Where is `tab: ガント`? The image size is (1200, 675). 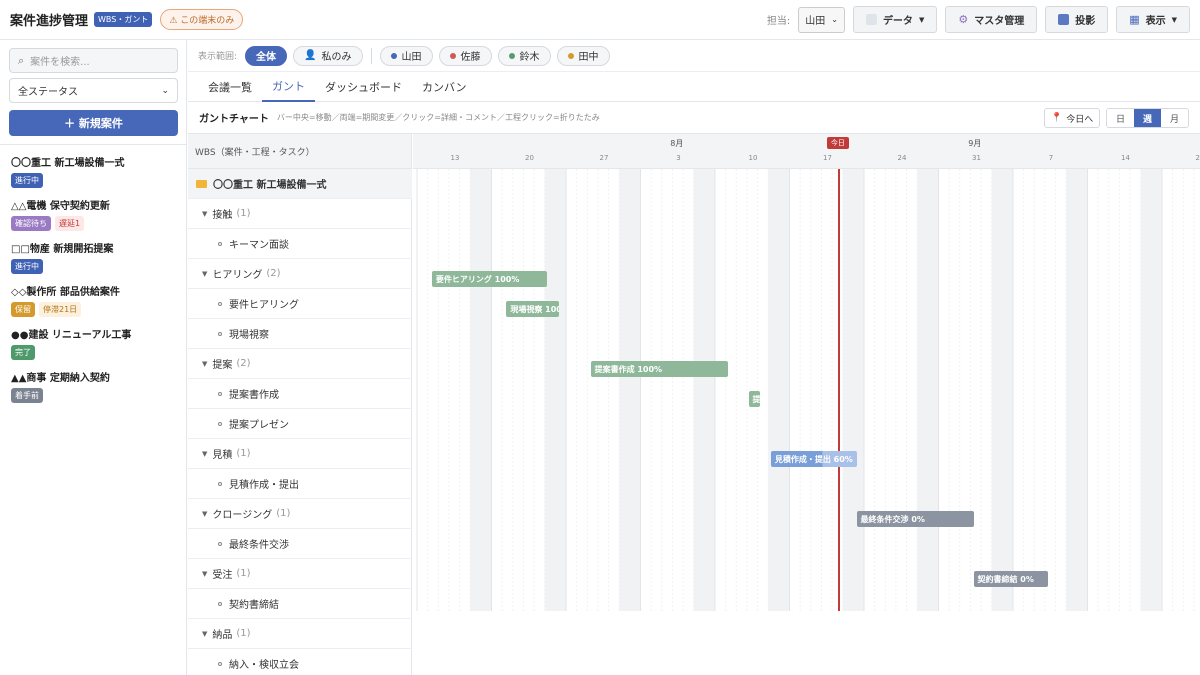 tab: ガント is located at coordinates (288, 87).